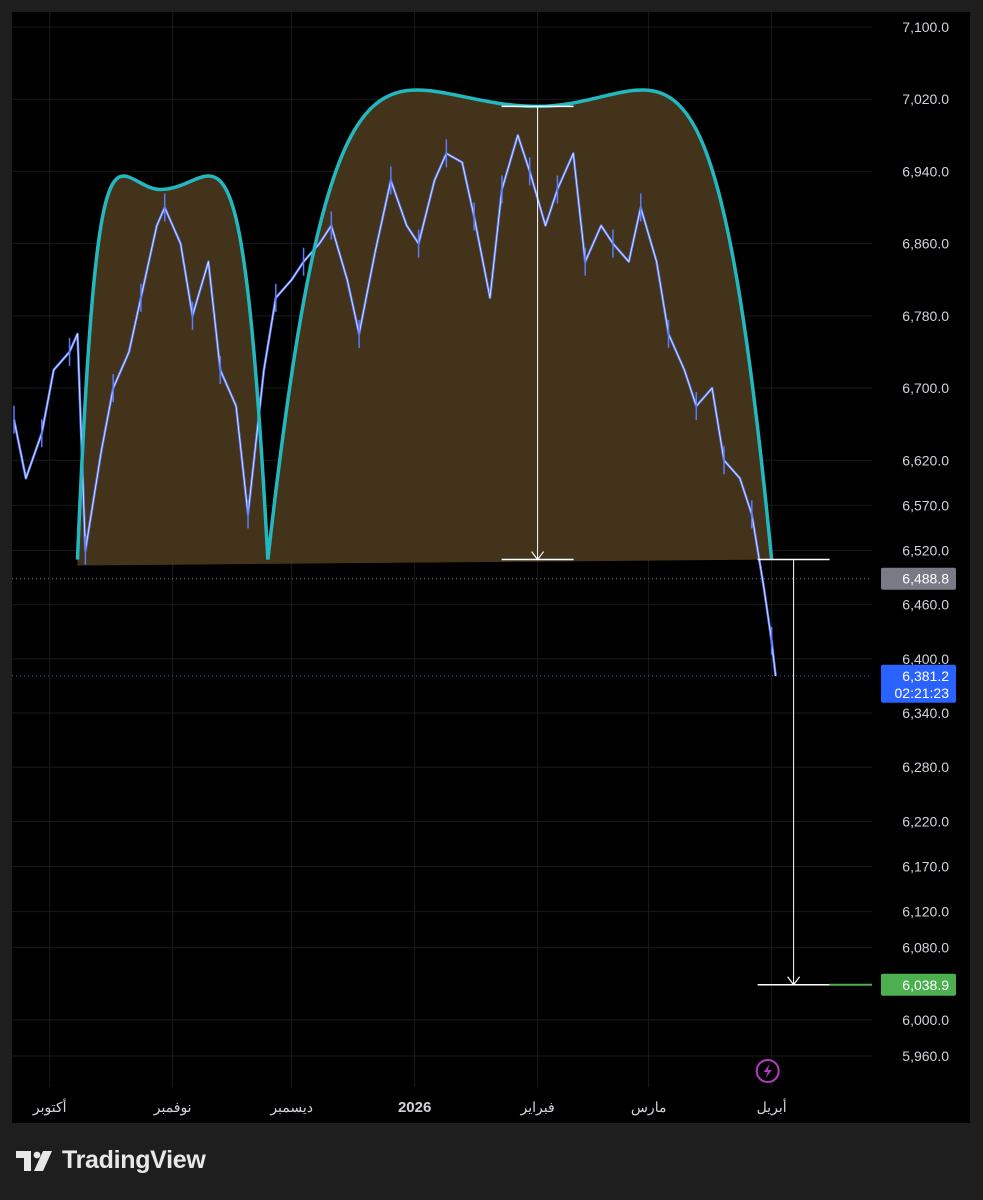 Image resolution: width=983 pixels, height=1200 pixels. What do you see at coordinates (34, 1160) in the screenshot?
I see `tradingview-logo-icon` at bounding box center [34, 1160].